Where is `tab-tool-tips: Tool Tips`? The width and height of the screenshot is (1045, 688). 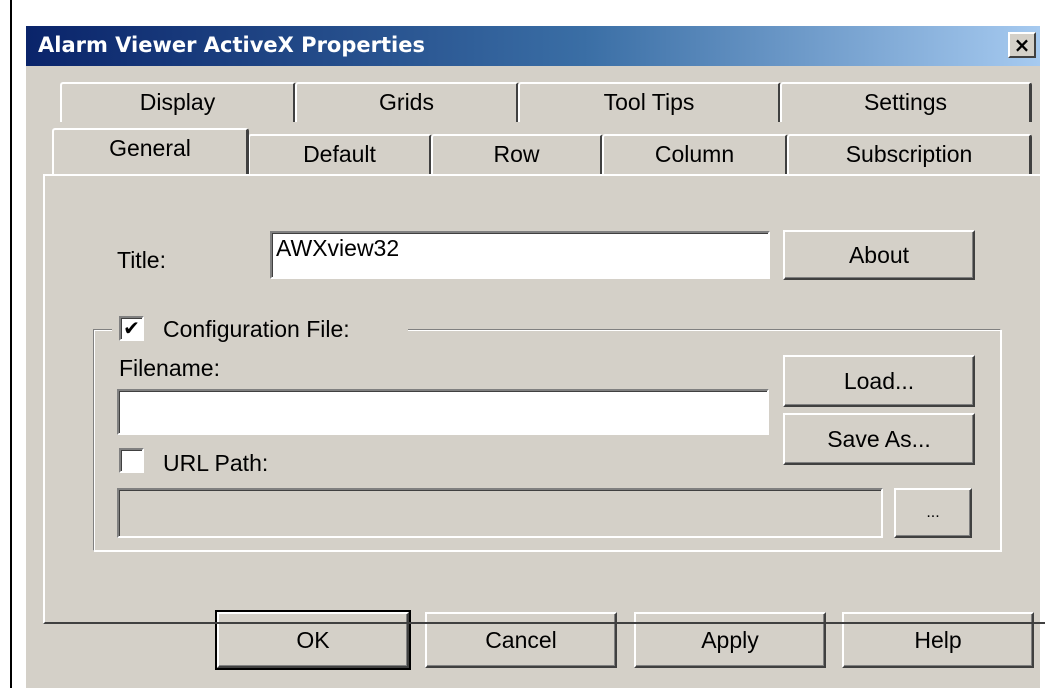
tab-tool-tips: Tool Tips is located at coordinates (649, 102).